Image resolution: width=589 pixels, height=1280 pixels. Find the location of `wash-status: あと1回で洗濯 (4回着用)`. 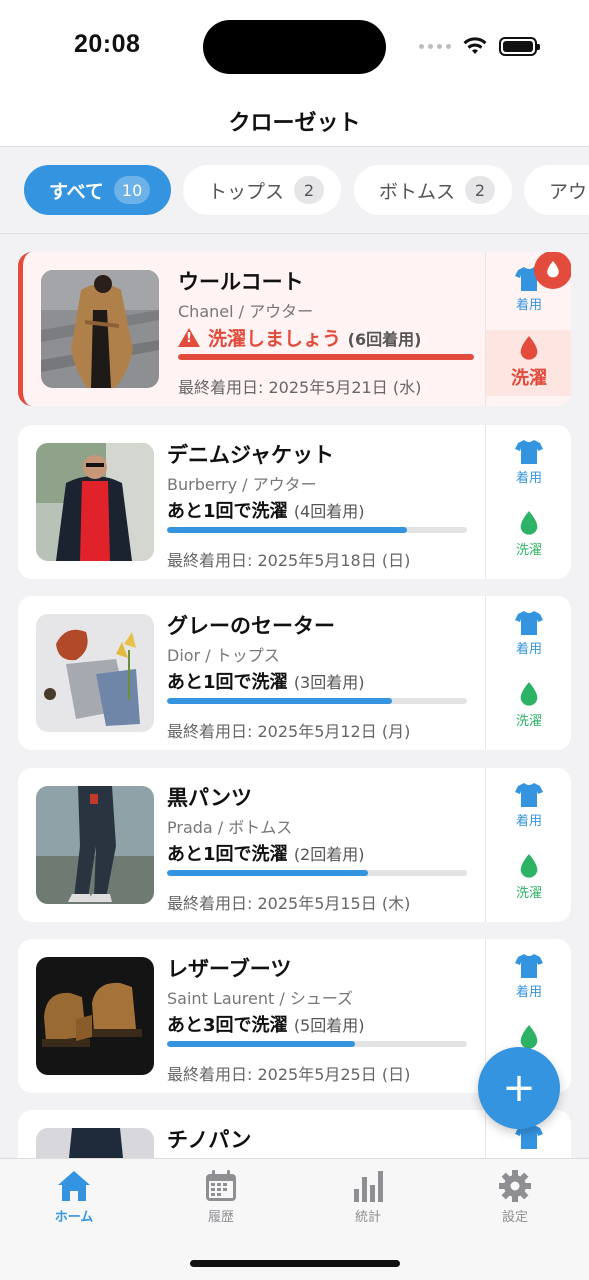

wash-status: あと1回で洗濯 (4回着用) is located at coordinates (317, 510).